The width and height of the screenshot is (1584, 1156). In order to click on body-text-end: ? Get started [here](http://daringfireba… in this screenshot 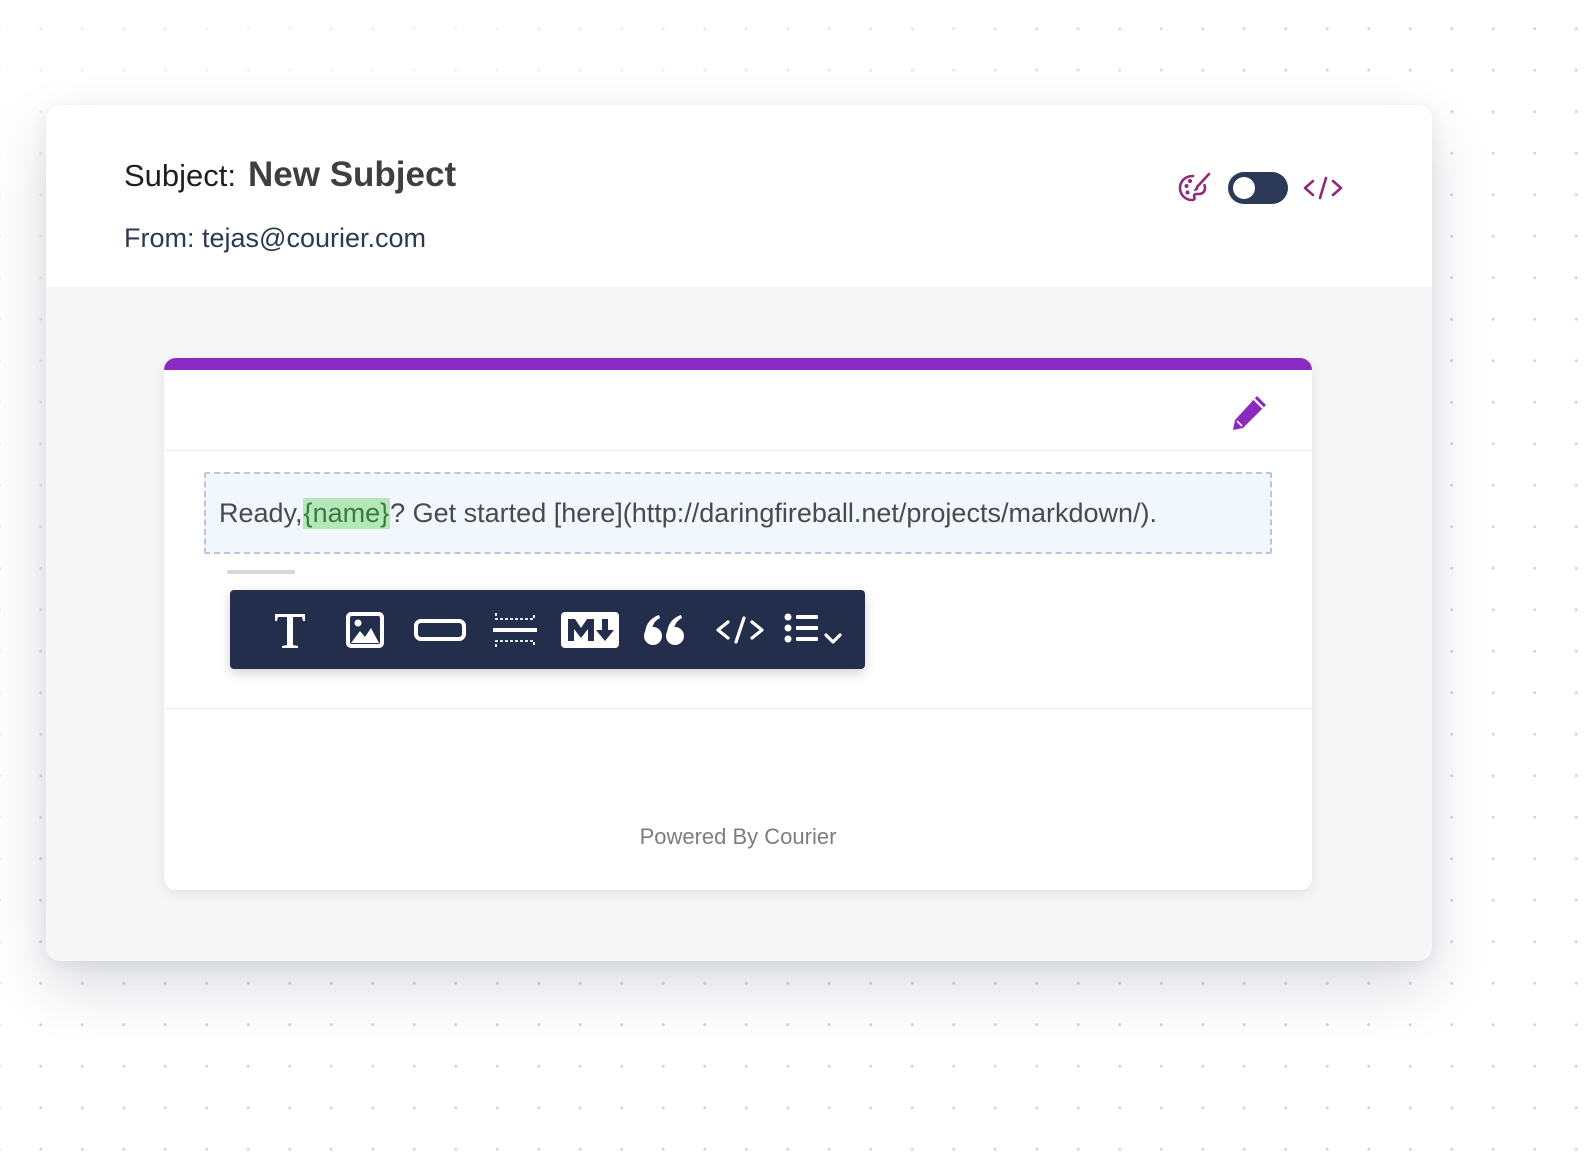, I will do `click(773, 512)`.